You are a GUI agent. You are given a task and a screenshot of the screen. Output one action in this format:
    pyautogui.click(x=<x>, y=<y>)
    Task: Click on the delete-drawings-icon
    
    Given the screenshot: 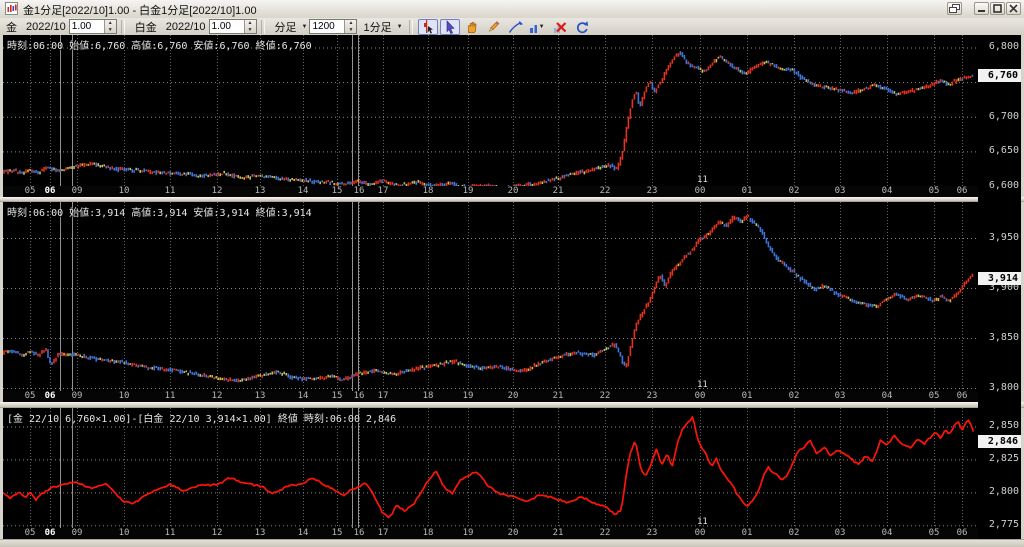 What is the action you would take?
    pyautogui.click(x=560, y=27)
    